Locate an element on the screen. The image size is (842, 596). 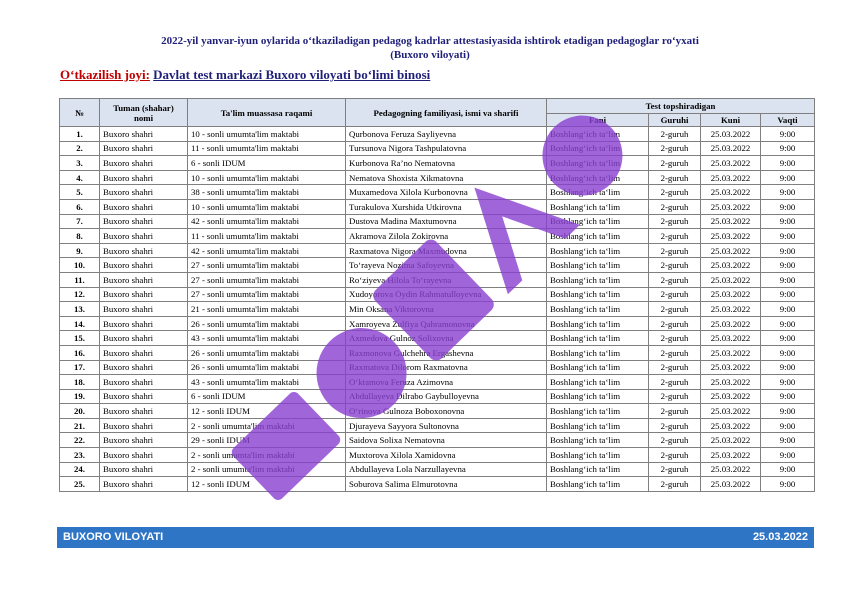
row-name: Djurayeva Sayyora Sultonovna is located at coordinates (446, 425).